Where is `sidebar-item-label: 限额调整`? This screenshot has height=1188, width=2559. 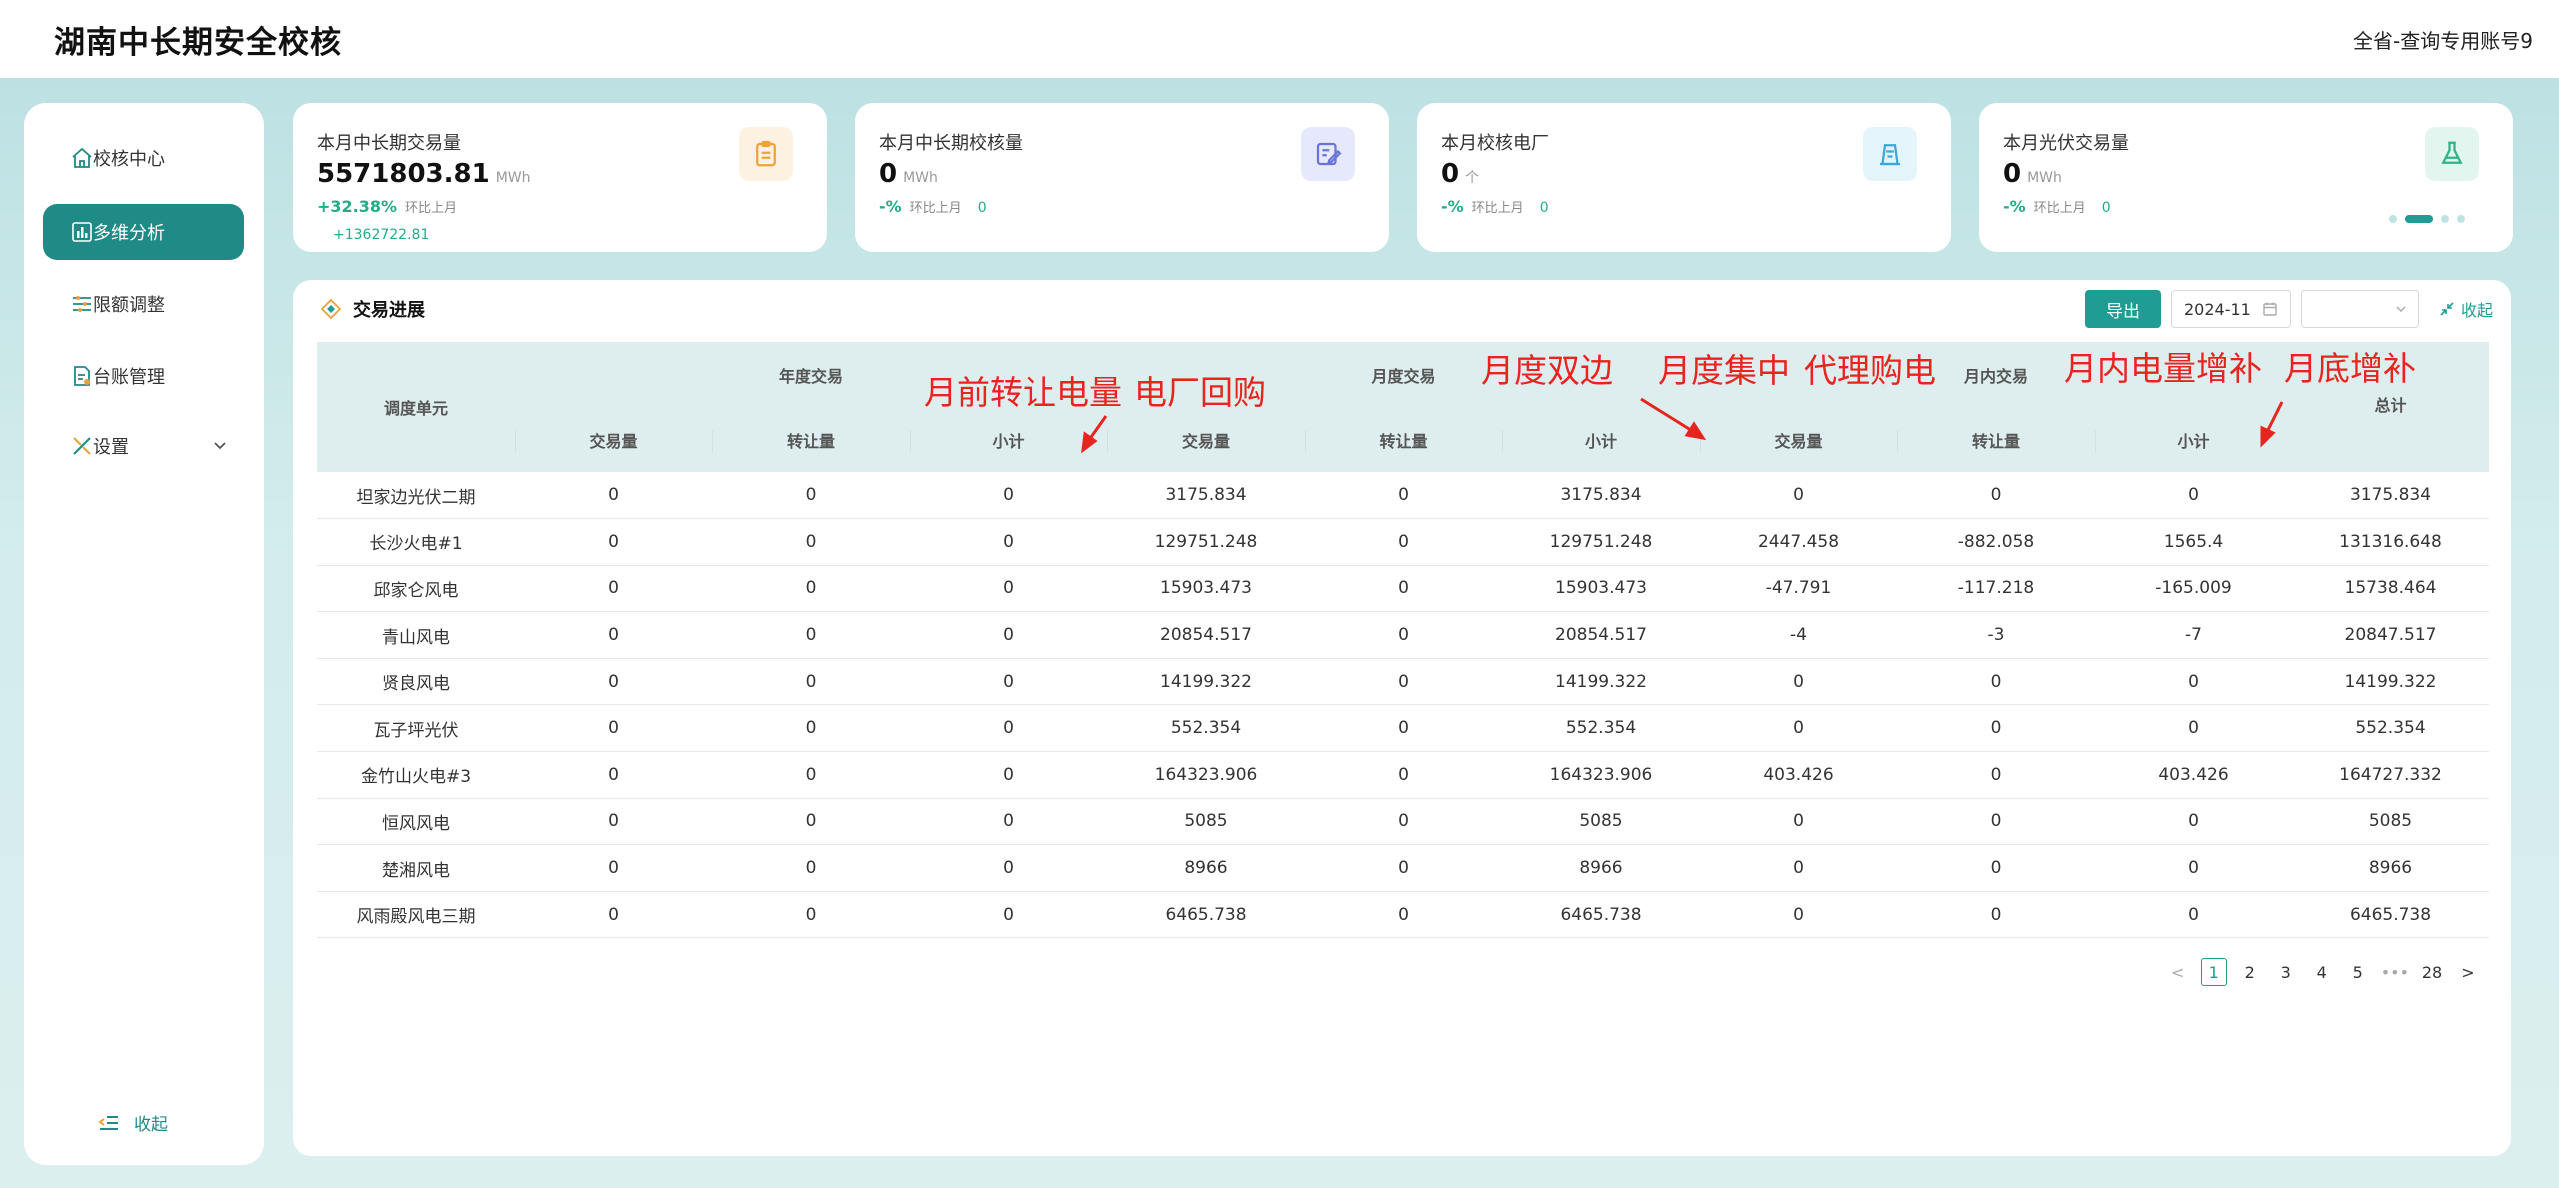 sidebar-item-label: 限额调整 is located at coordinates (129, 305).